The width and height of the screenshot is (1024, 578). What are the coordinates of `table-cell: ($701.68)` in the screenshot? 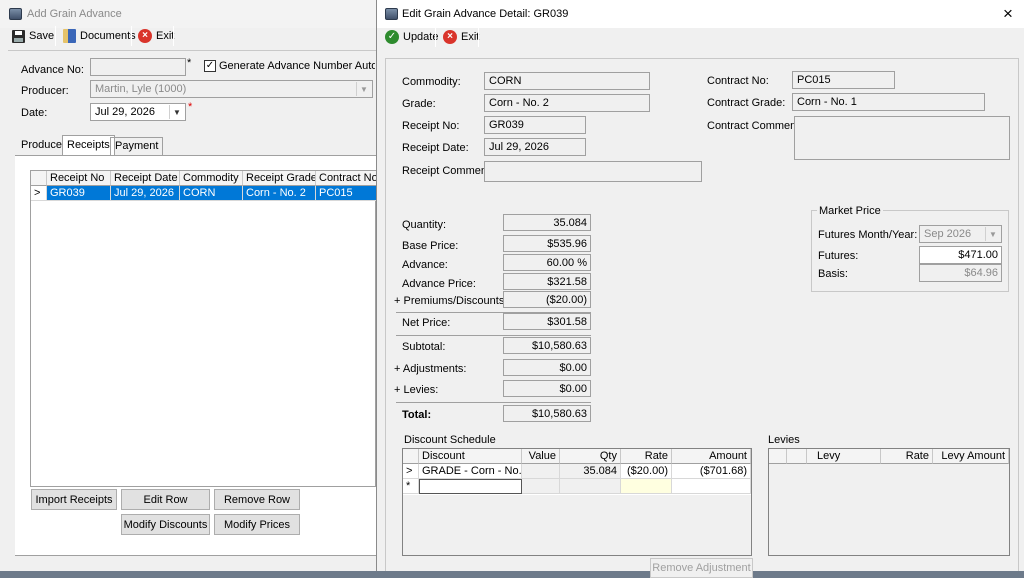 It's located at (711, 471).